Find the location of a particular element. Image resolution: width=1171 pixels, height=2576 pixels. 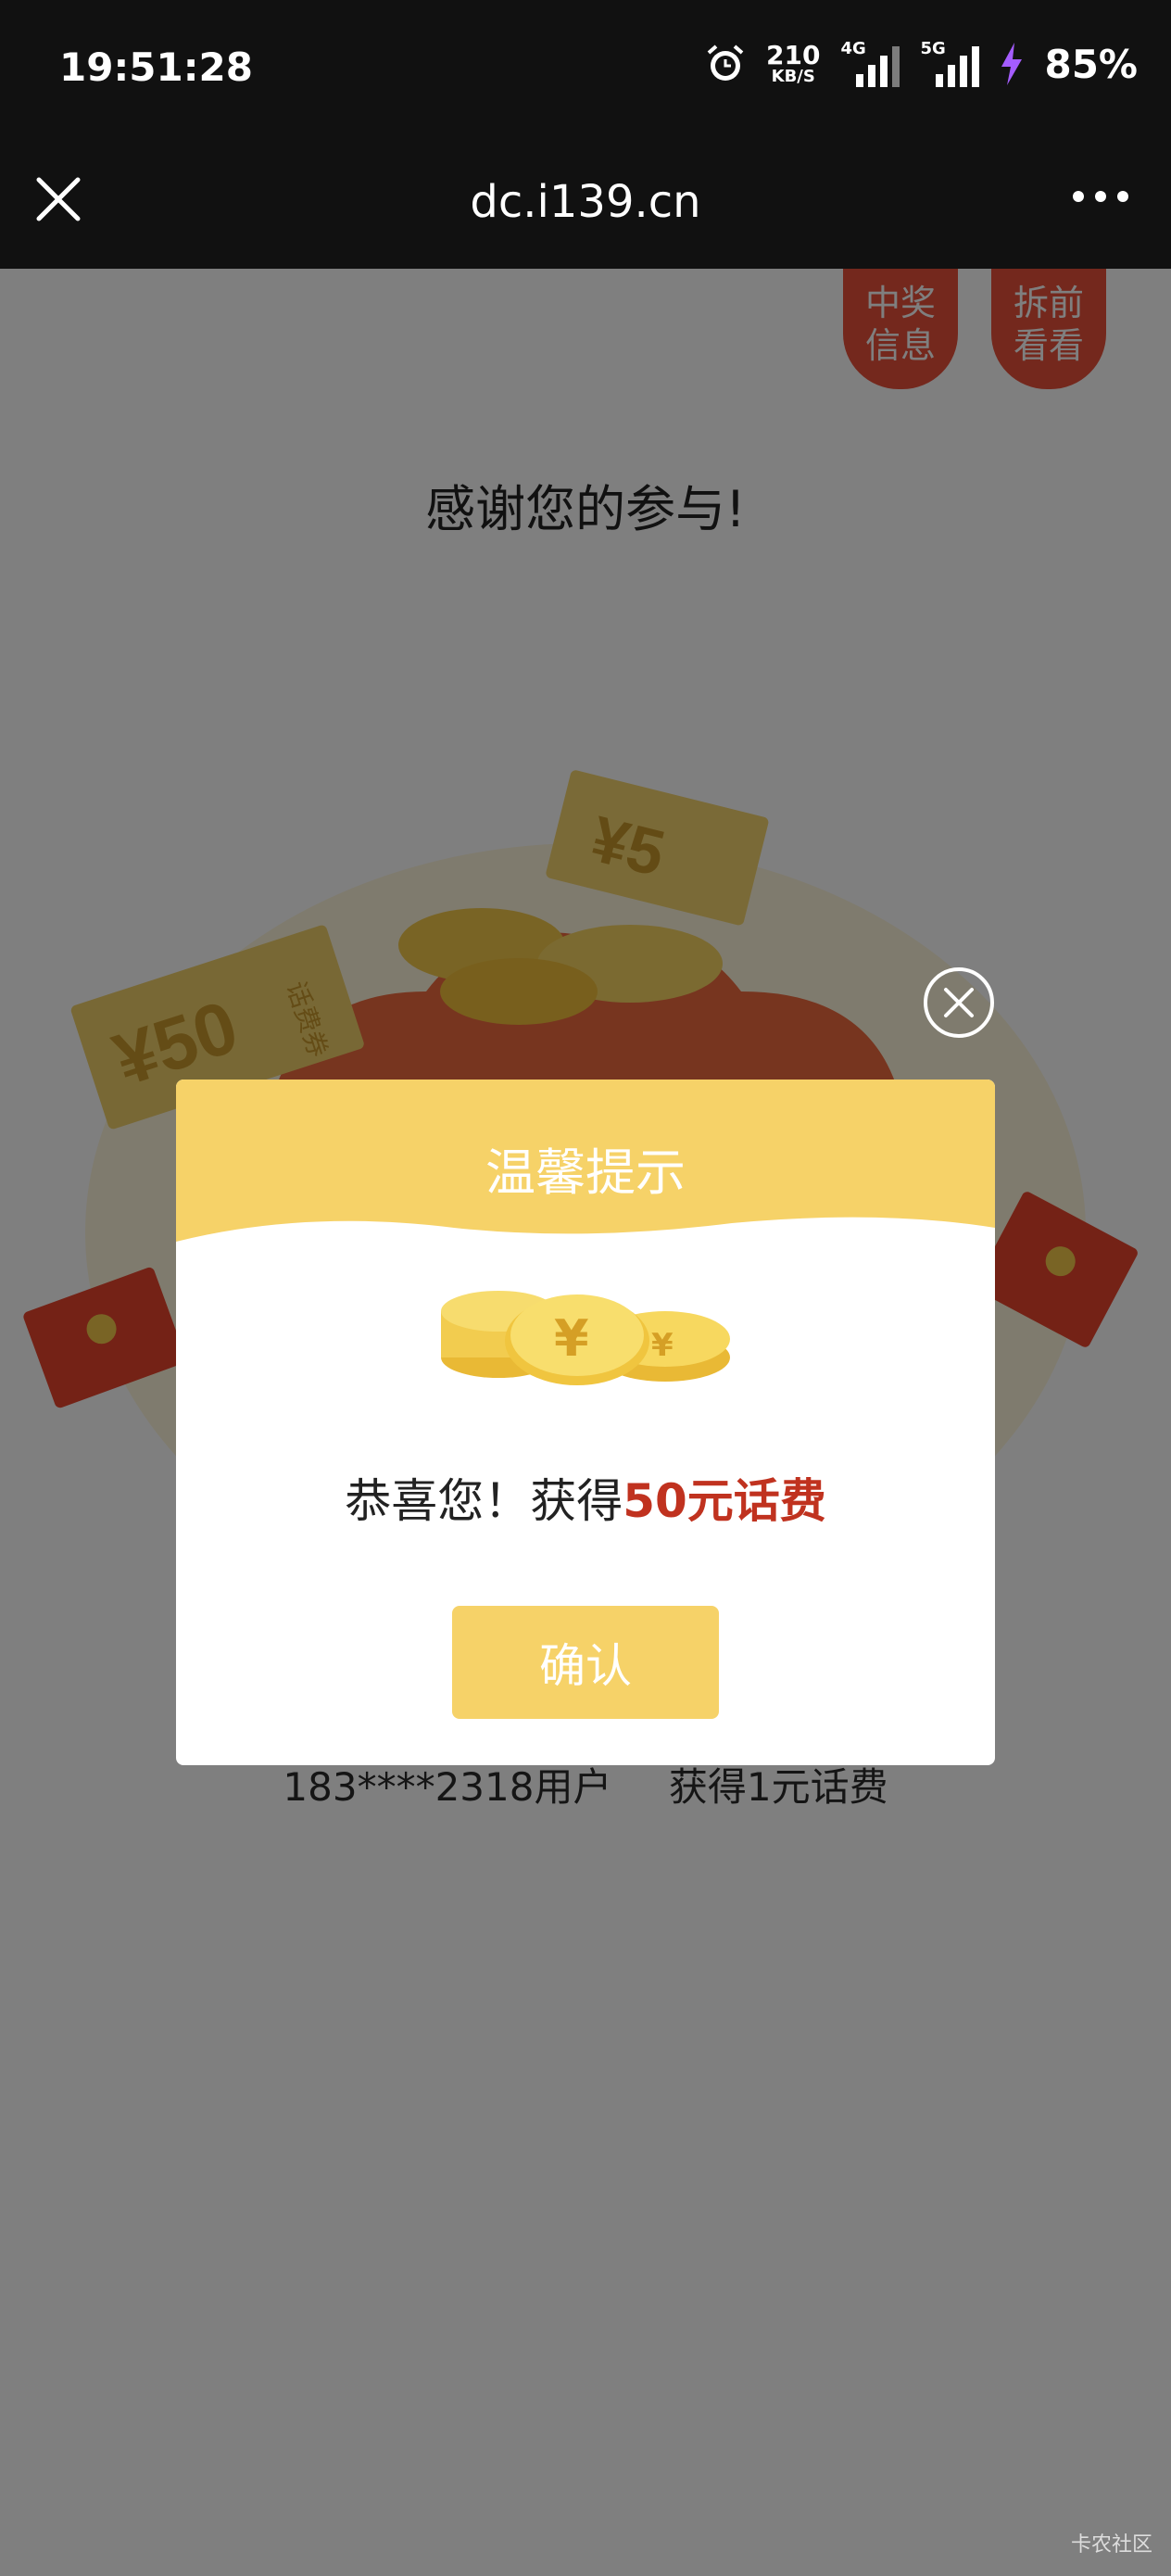

dialog-title: 温馨提示 is located at coordinates (585, 1172).